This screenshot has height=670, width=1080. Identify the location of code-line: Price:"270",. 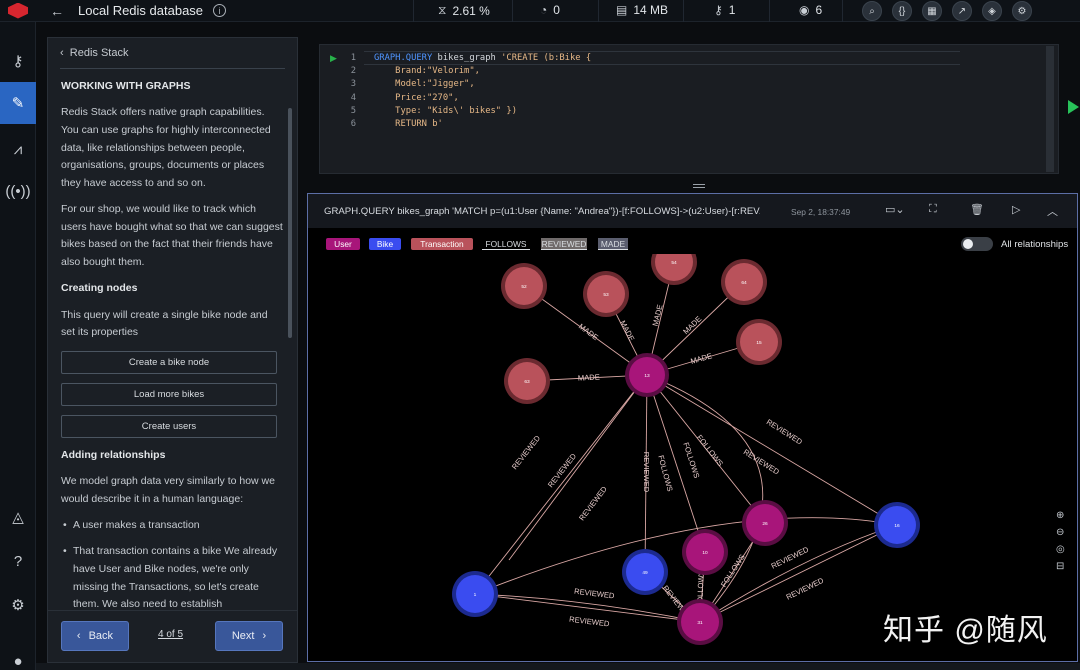
(416, 97).